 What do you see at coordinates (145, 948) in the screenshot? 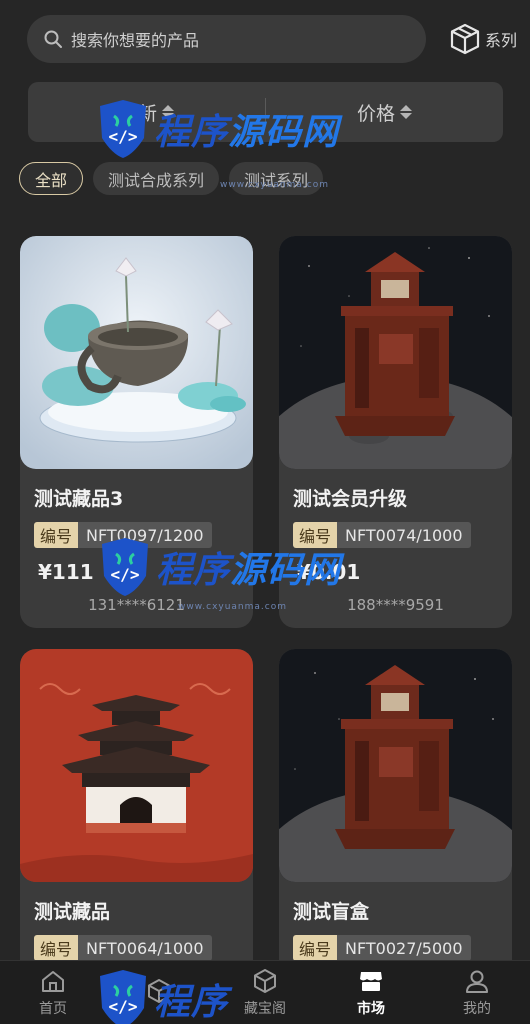
I see `serial-number: NFT0064/1000` at bounding box center [145, 948].